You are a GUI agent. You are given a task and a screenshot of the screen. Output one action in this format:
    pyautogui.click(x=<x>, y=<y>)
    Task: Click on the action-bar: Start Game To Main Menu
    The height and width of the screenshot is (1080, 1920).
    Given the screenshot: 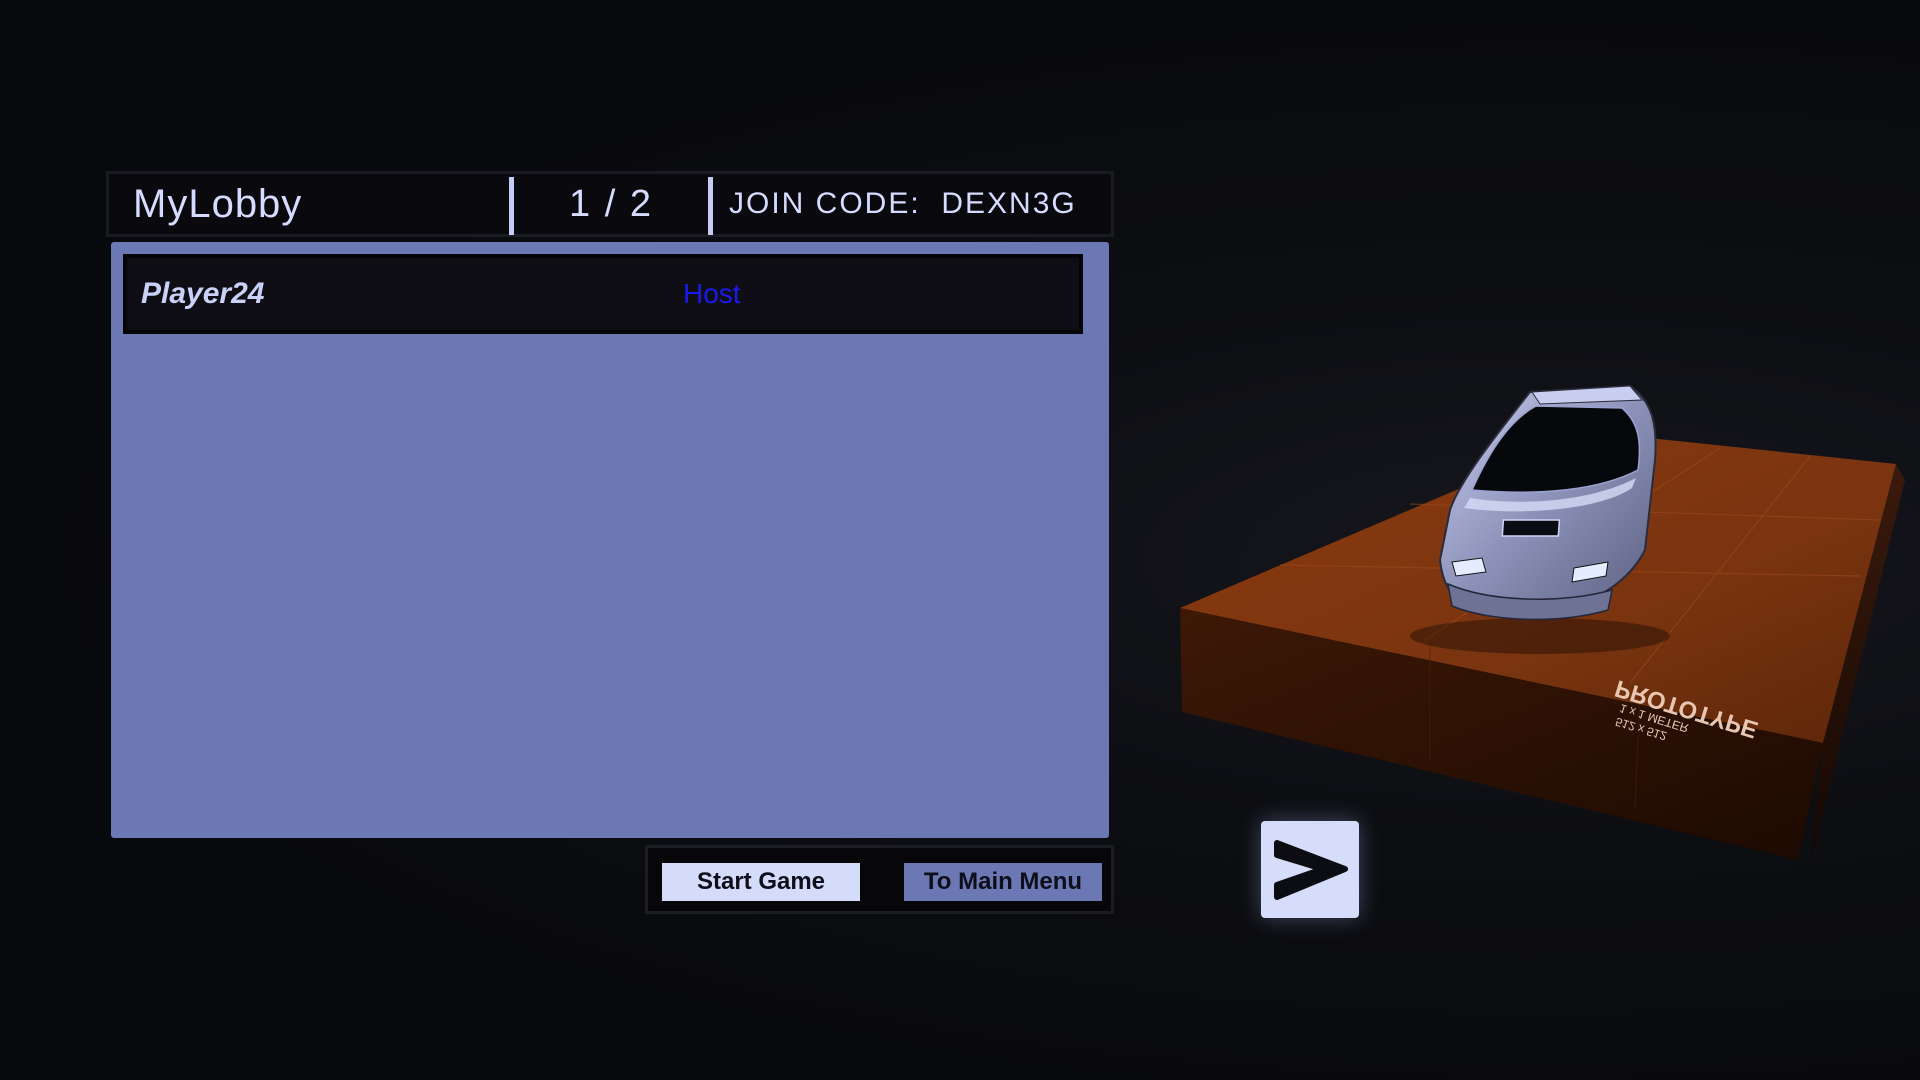 What is the action you would take?
    pyautogui.click(x=879, y=879)
    